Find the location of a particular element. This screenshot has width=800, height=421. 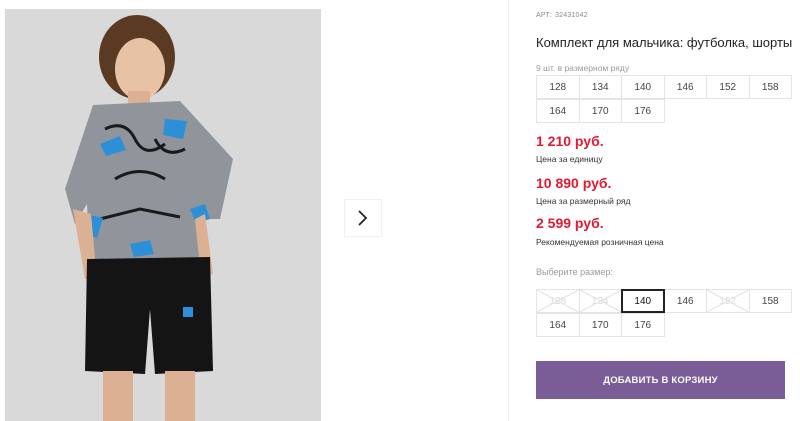

article-value: 32431042 is located at coordinates (571, 15).